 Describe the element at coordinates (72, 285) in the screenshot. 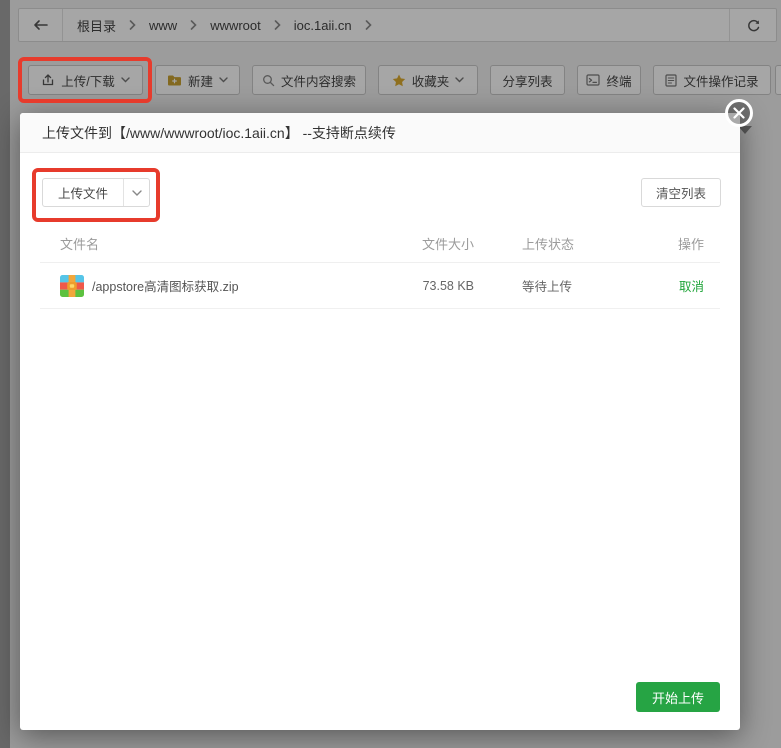

I see `zip-file-icon` at that location.